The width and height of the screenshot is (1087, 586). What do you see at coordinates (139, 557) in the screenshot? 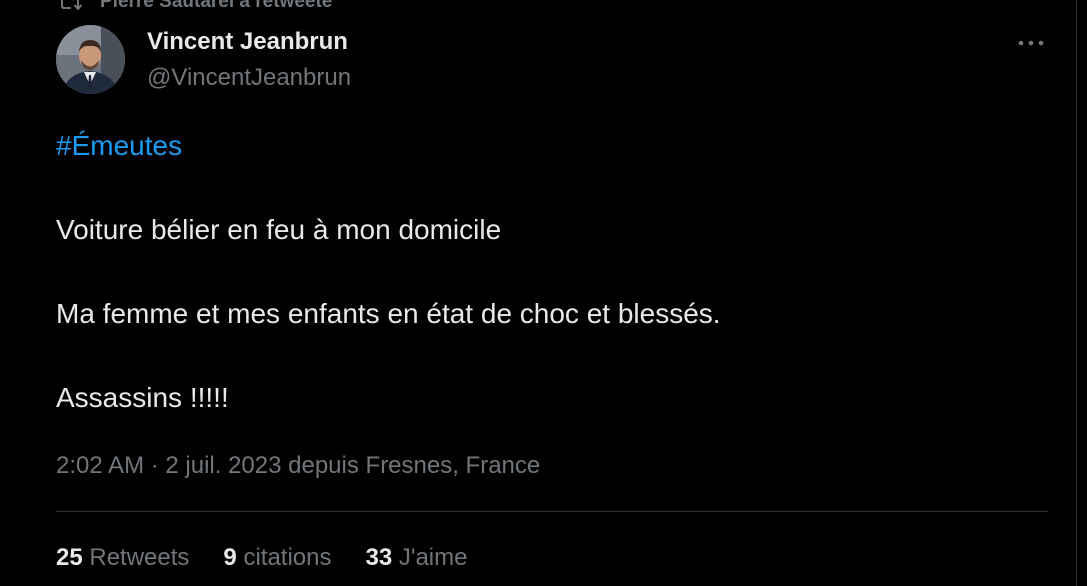
I see `retweets-label: Retweets` at bounding box center [139, 557].